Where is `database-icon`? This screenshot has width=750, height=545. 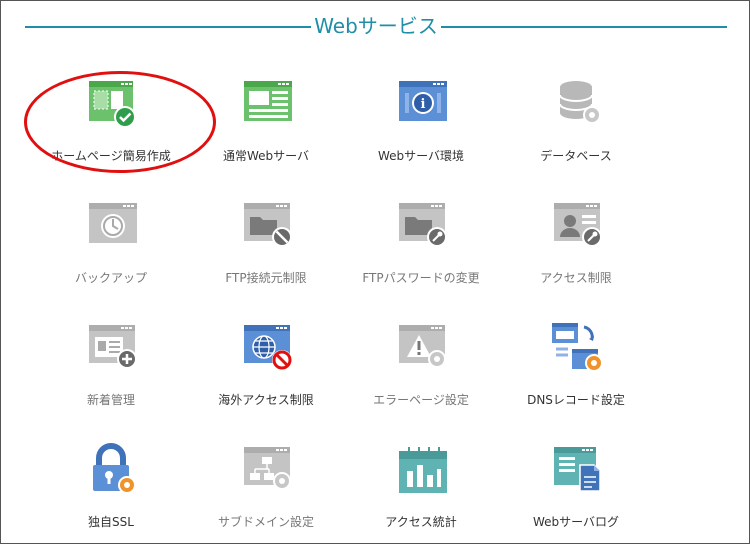
database-icon is located at coordinates (578, 105).